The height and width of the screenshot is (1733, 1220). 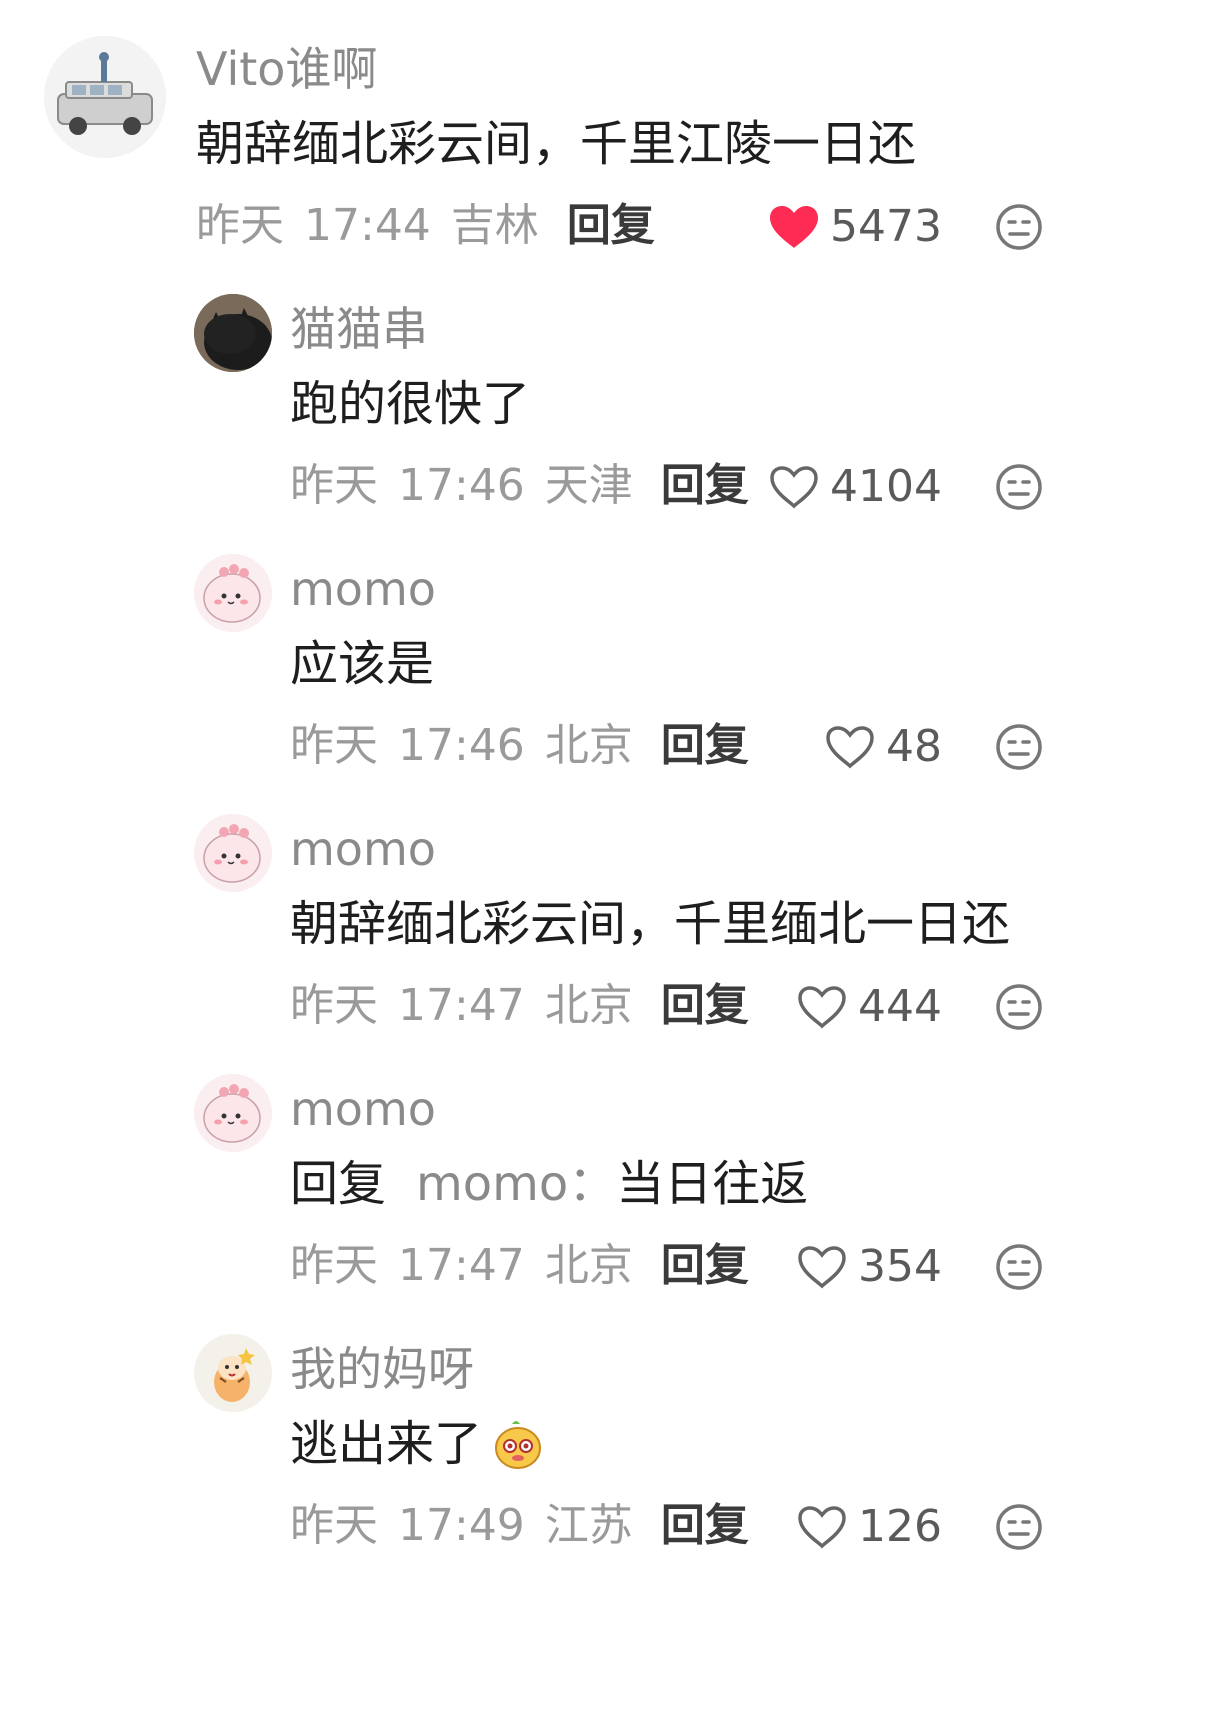 I want to click on like-button: 354, so click(x=869, y=1267).